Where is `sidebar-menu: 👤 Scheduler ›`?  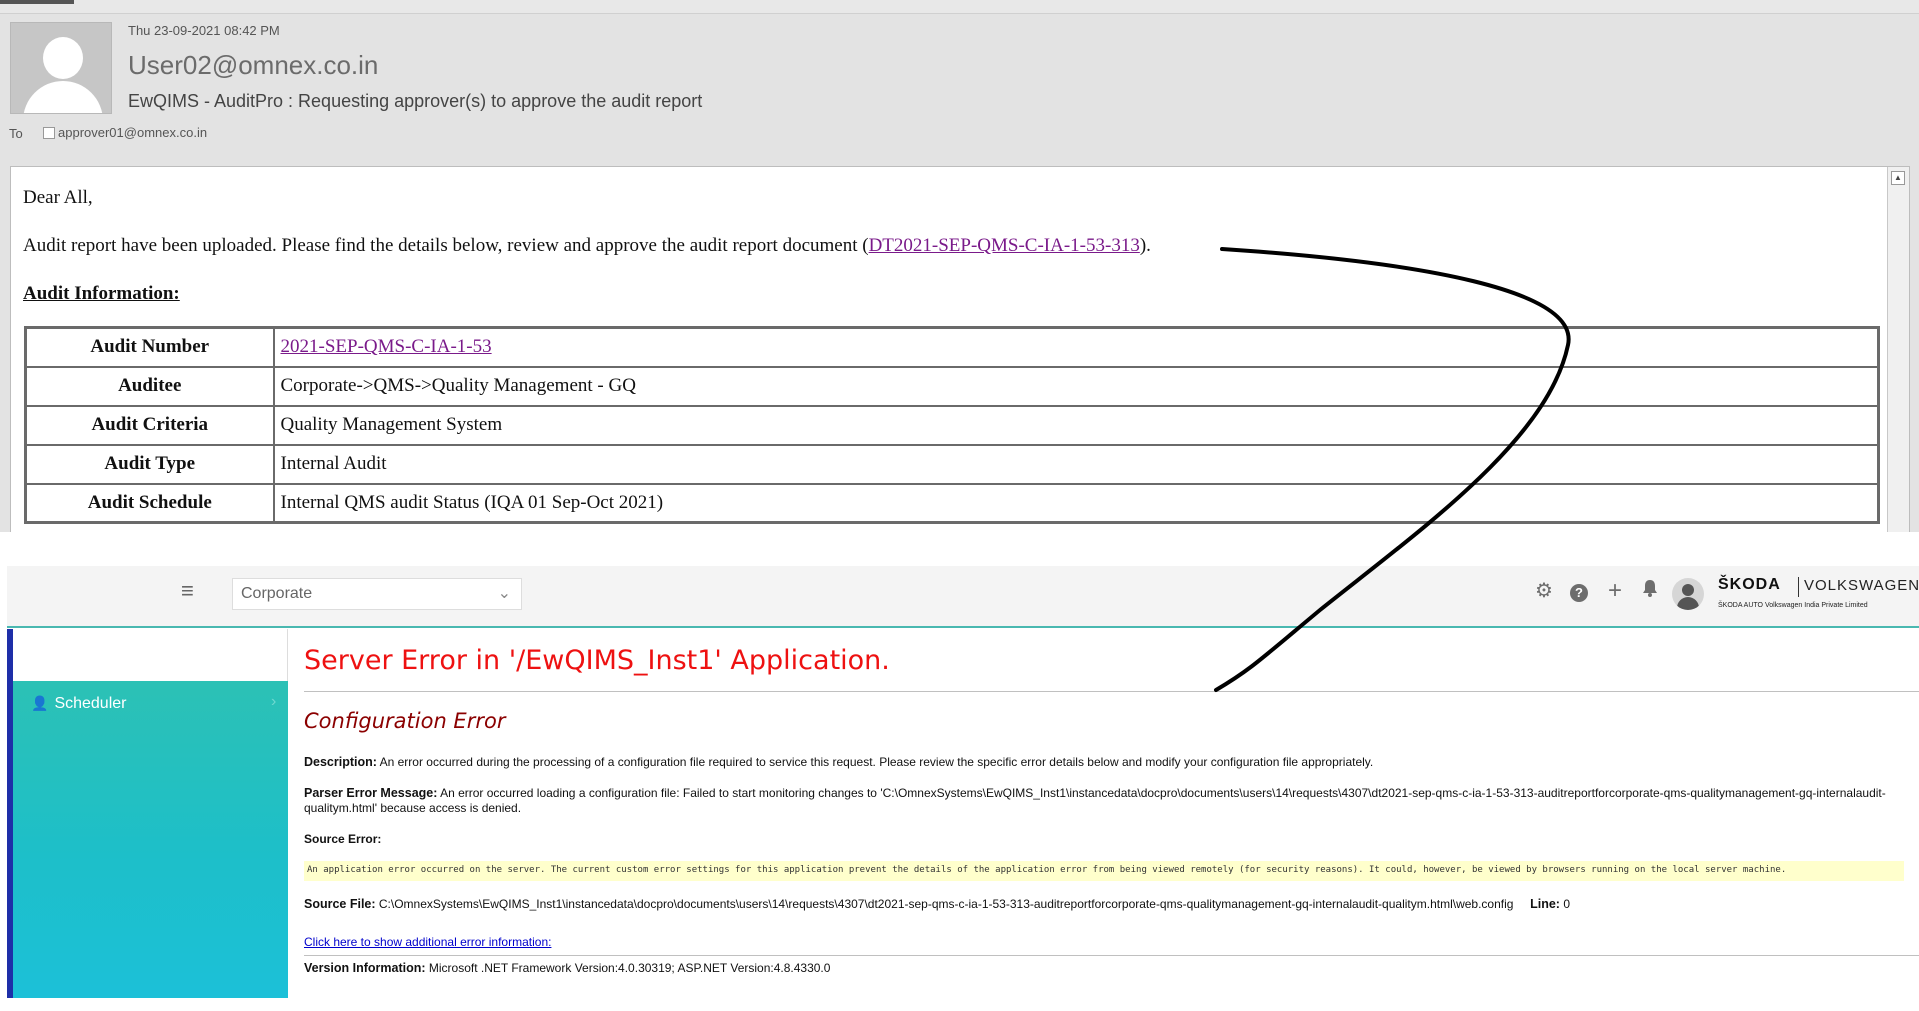 sidebar-menu: 👤 Scheduler › is located at coordinates (150, 839).